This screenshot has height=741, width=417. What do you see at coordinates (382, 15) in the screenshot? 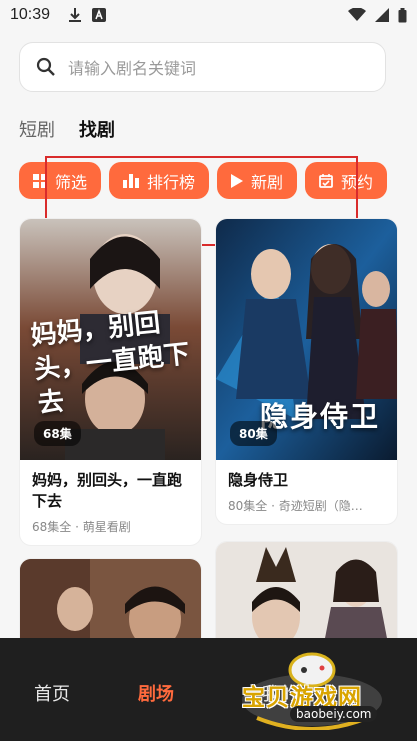
I see `signal-icon` at bounding box center [382, 15].